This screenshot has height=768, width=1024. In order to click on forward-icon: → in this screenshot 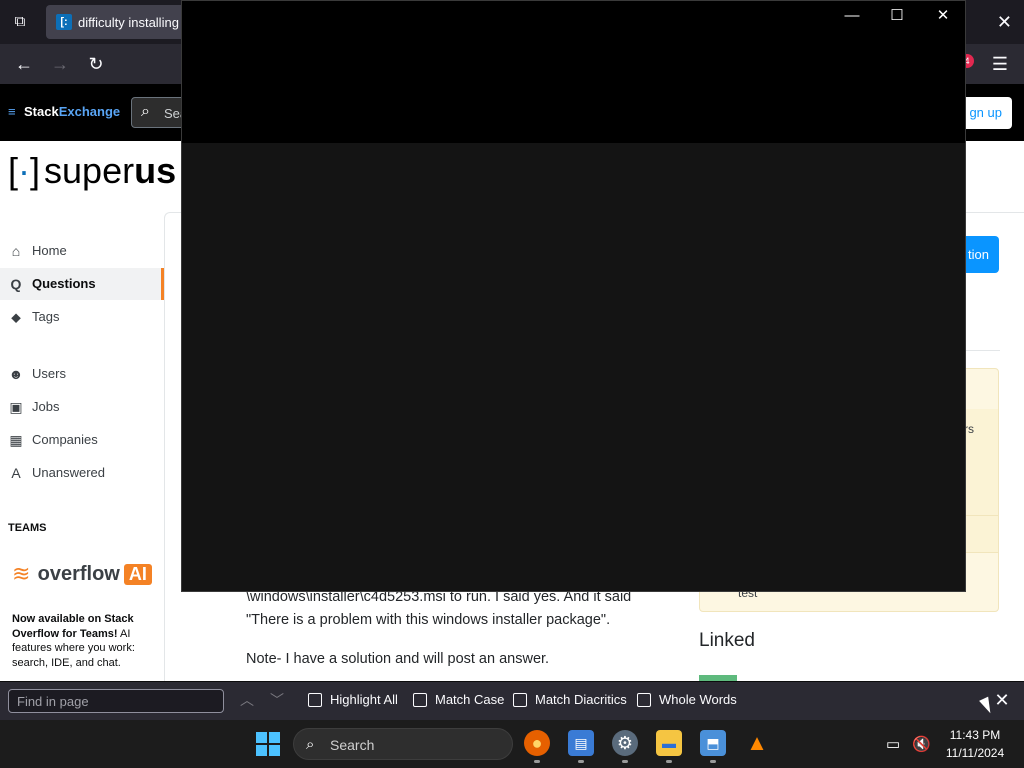, I will do `click(60, 64)`.